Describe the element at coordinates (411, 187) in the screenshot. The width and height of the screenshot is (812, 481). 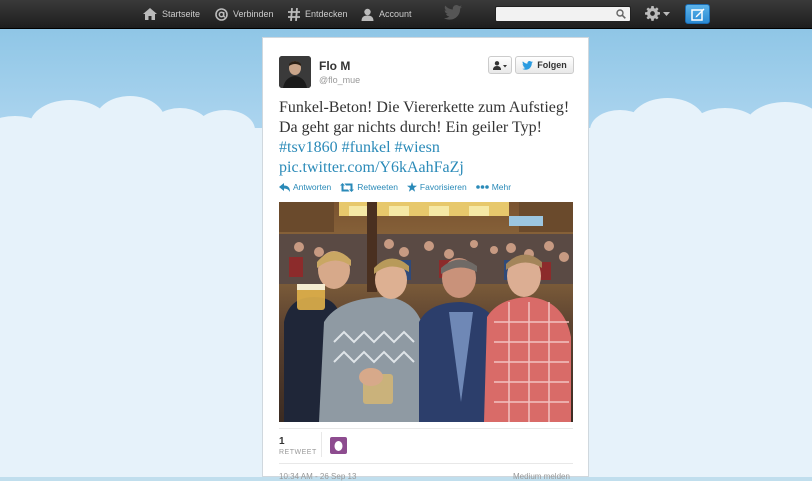
I see `star-icon` at that location.